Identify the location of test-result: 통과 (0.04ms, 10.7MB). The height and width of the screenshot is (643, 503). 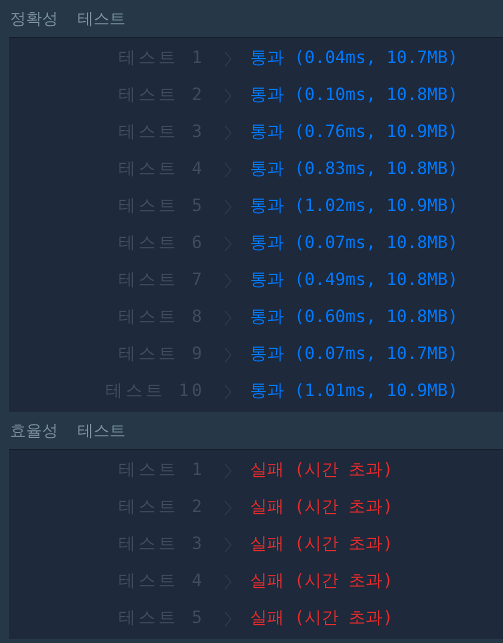
(354, 58).